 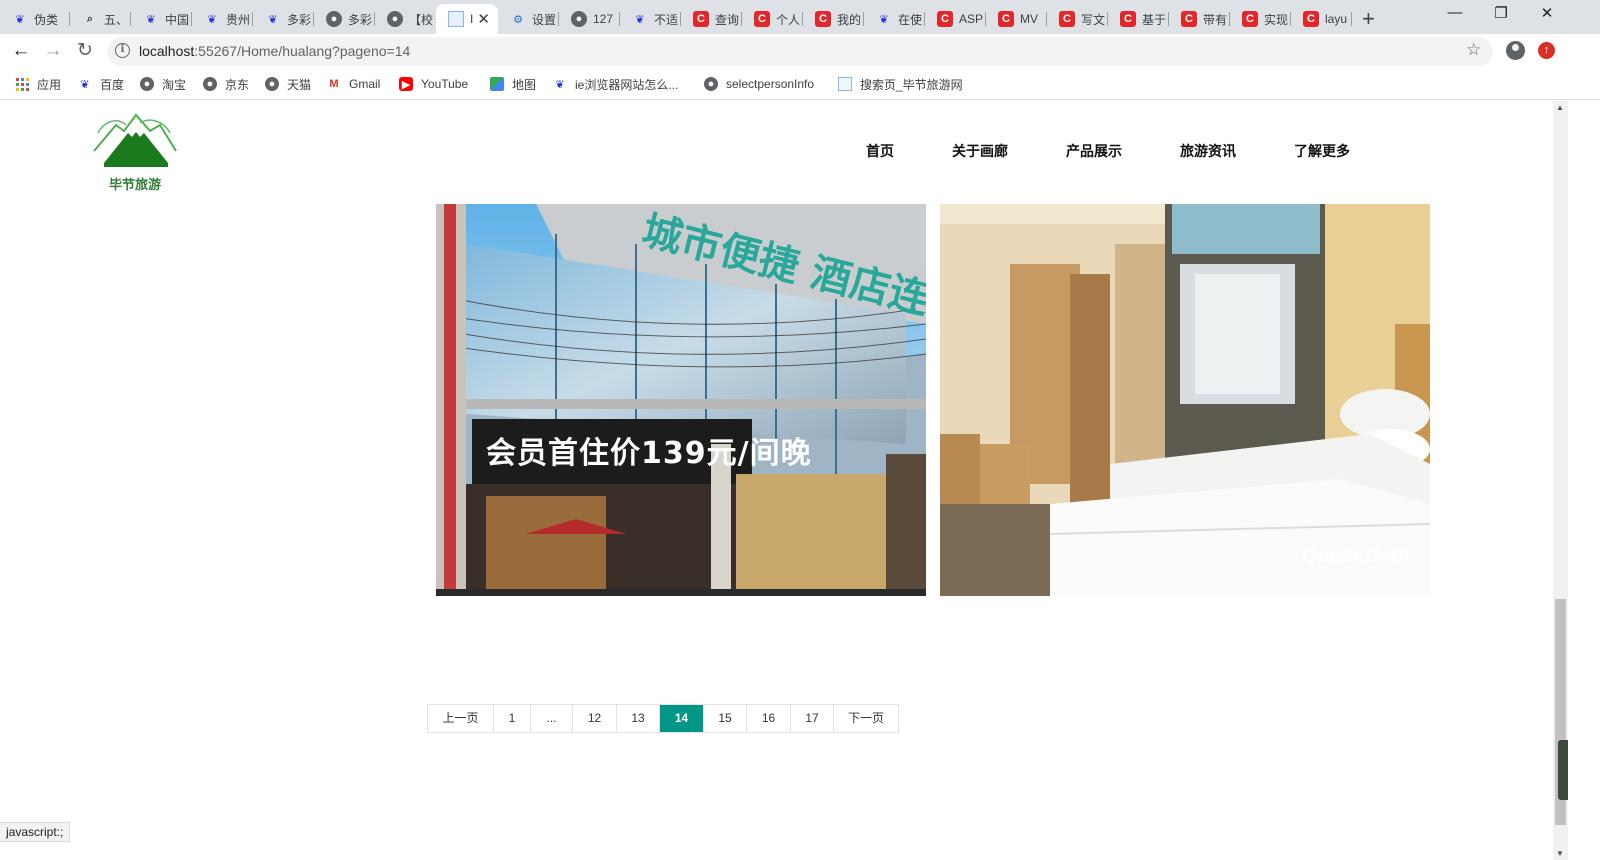 I want to click on tab-close-icon: ✕, so click(x=483, y=19).